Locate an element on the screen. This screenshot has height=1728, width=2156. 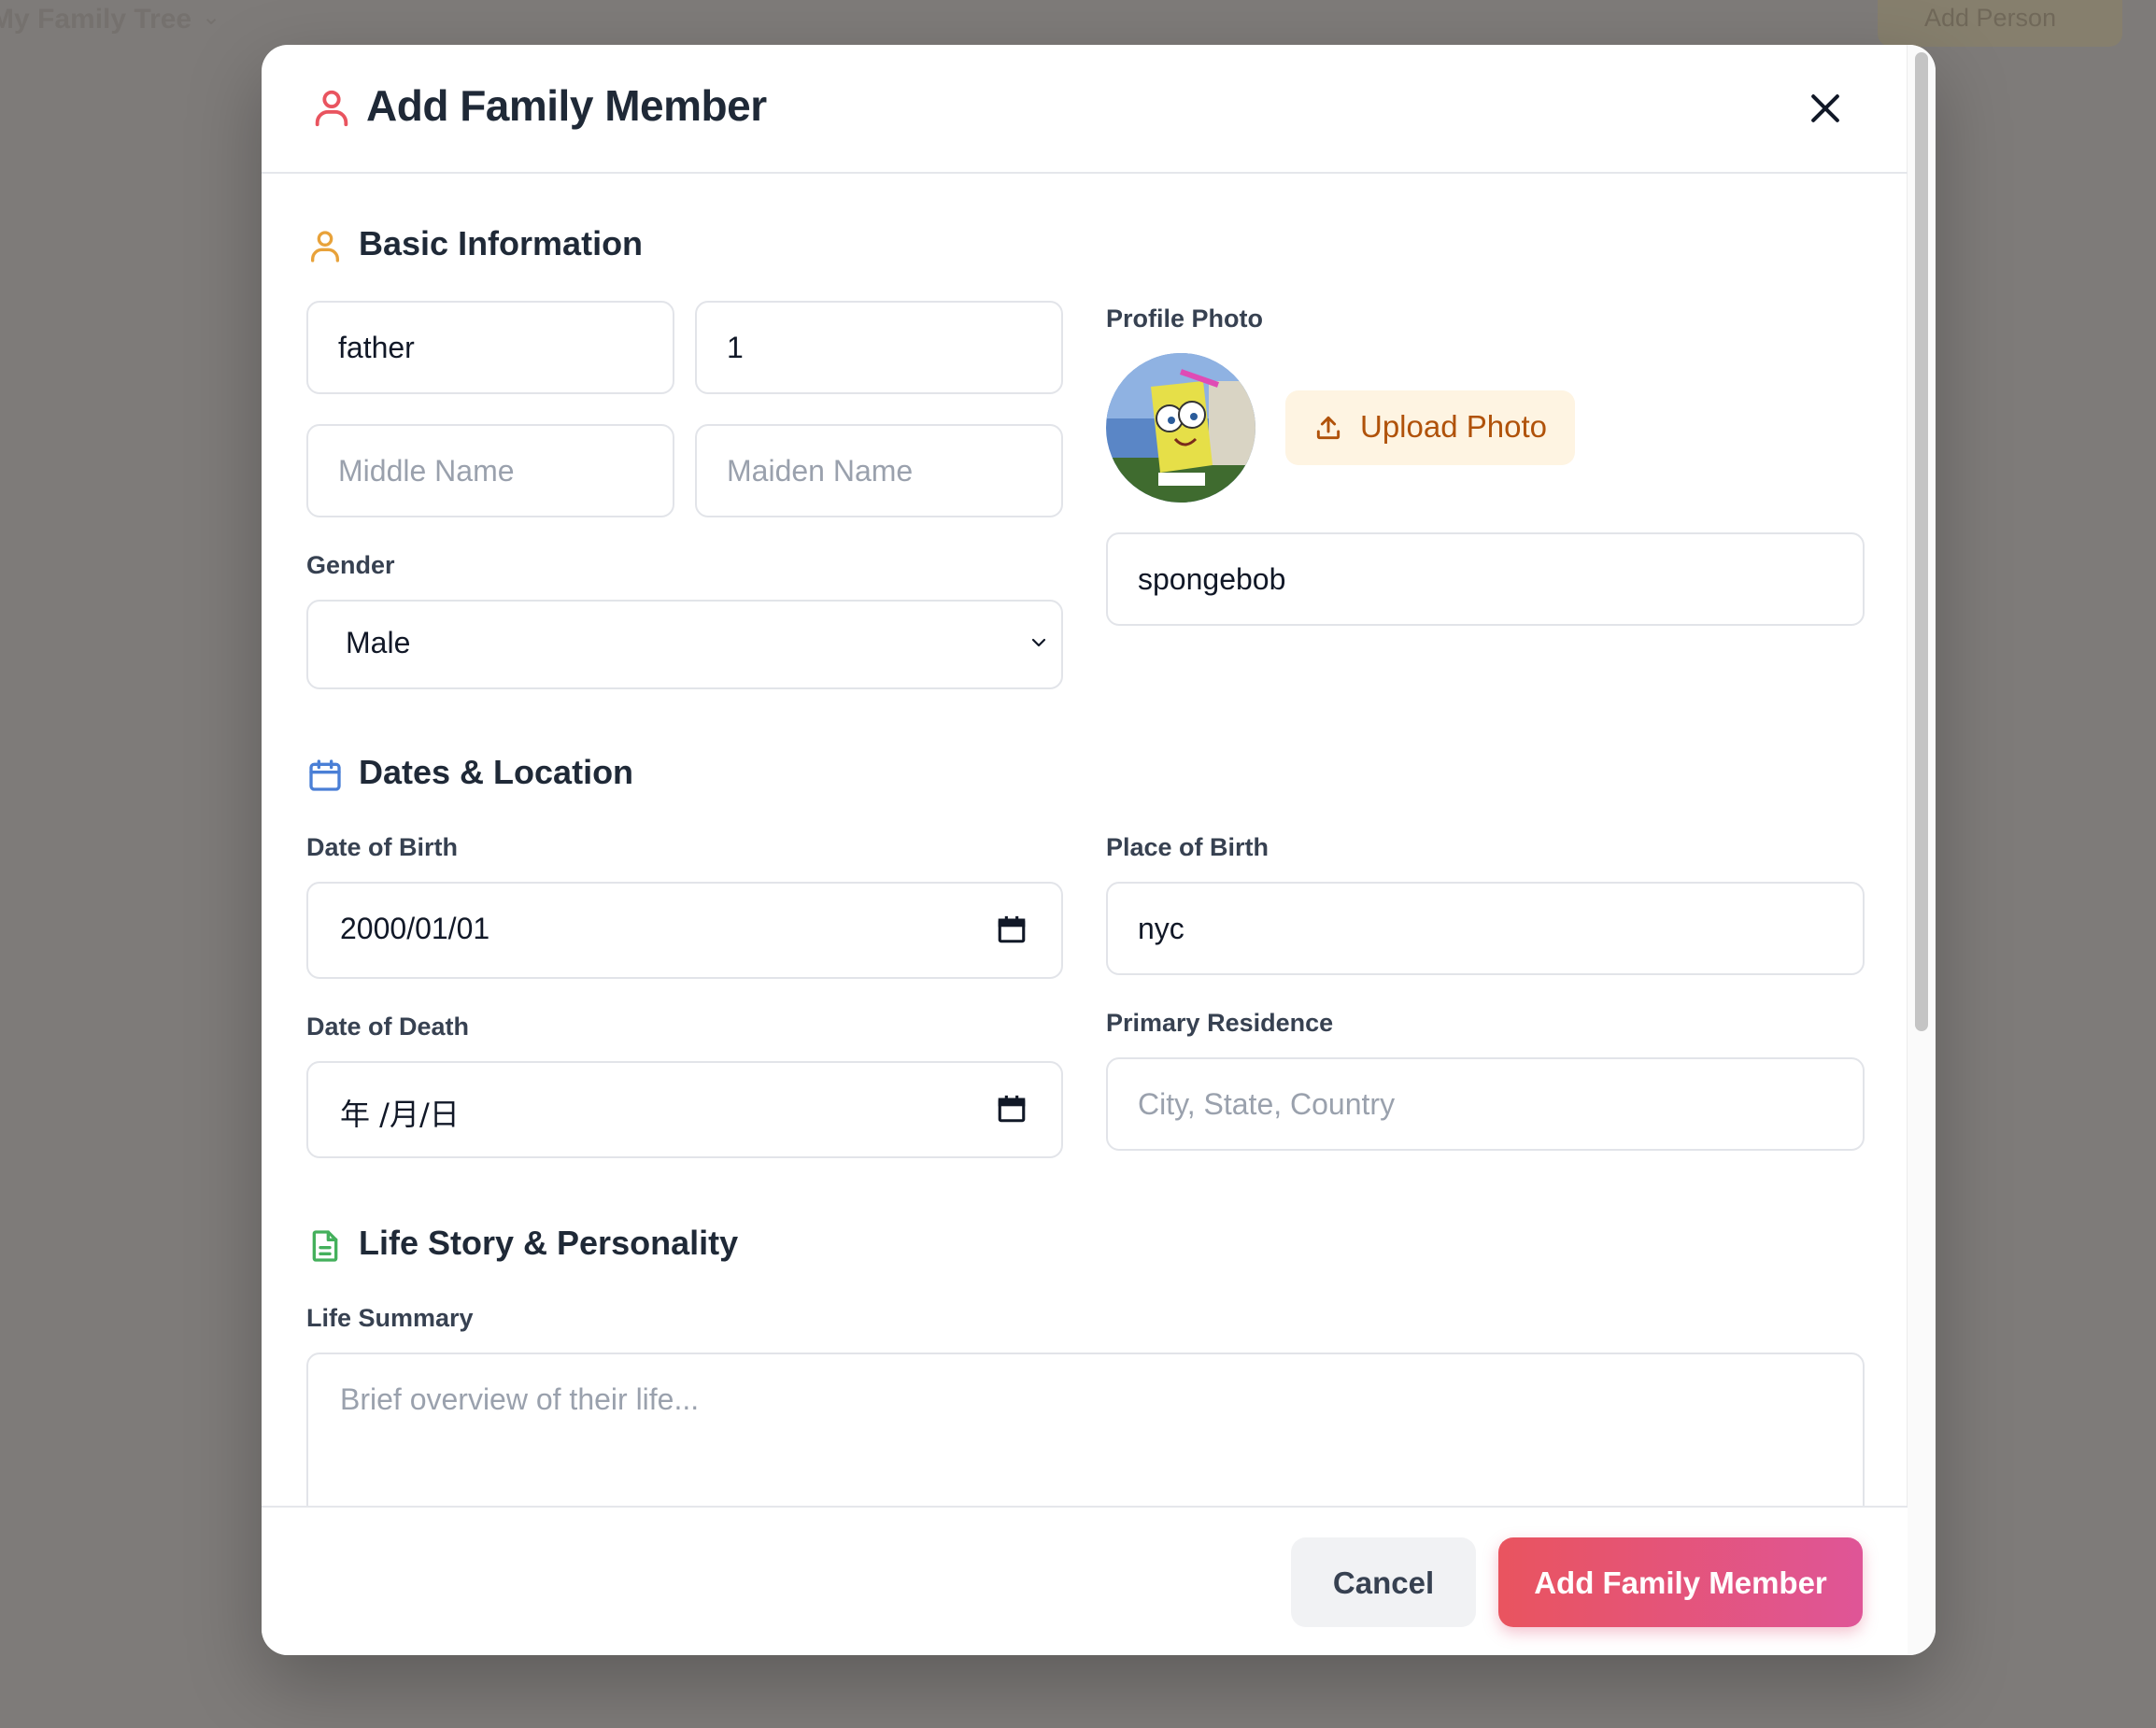
gender-select-value: Male is located at coordinates (378, 642).